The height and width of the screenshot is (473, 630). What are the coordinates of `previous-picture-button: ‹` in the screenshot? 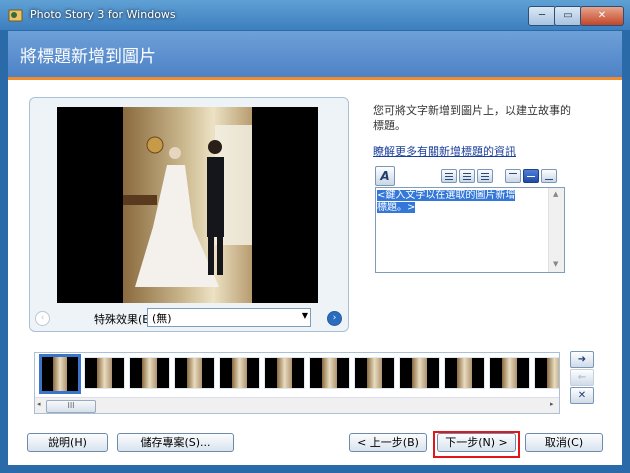 It's located at (42, 318).